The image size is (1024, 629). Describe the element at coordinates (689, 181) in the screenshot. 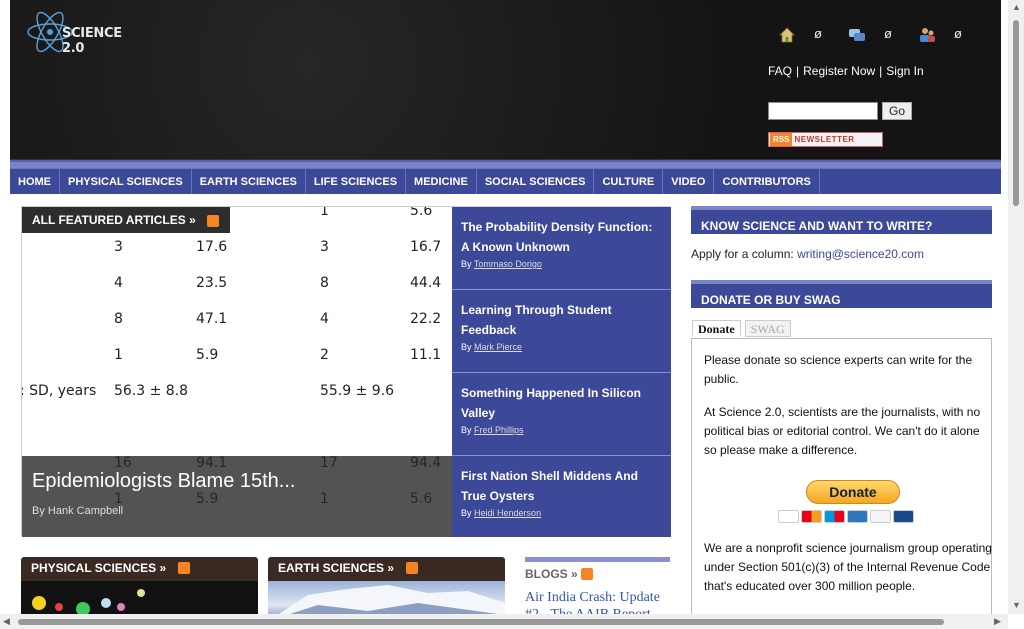

I see `nav-video: VIDEO` at that location.